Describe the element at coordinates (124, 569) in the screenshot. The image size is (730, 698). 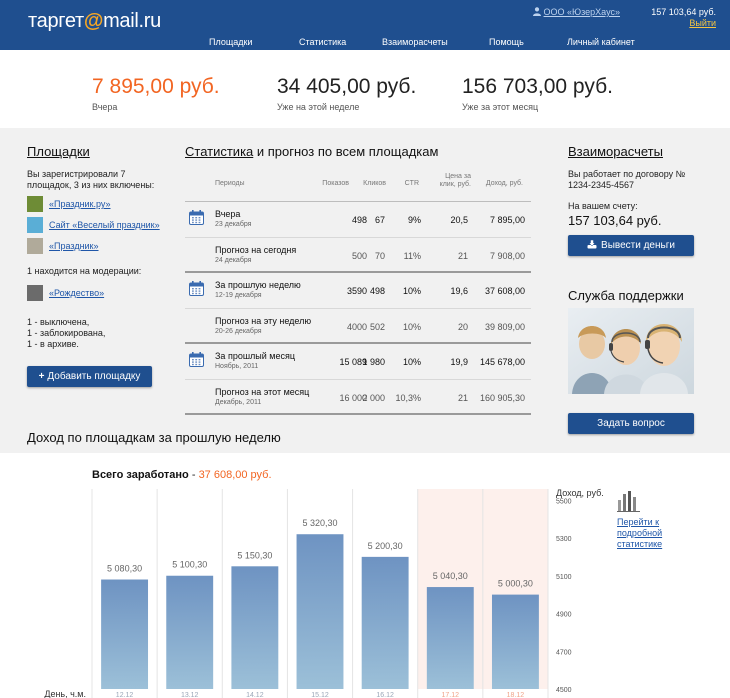
I see `chart-bar-value-label: 5 080,30` at that location.